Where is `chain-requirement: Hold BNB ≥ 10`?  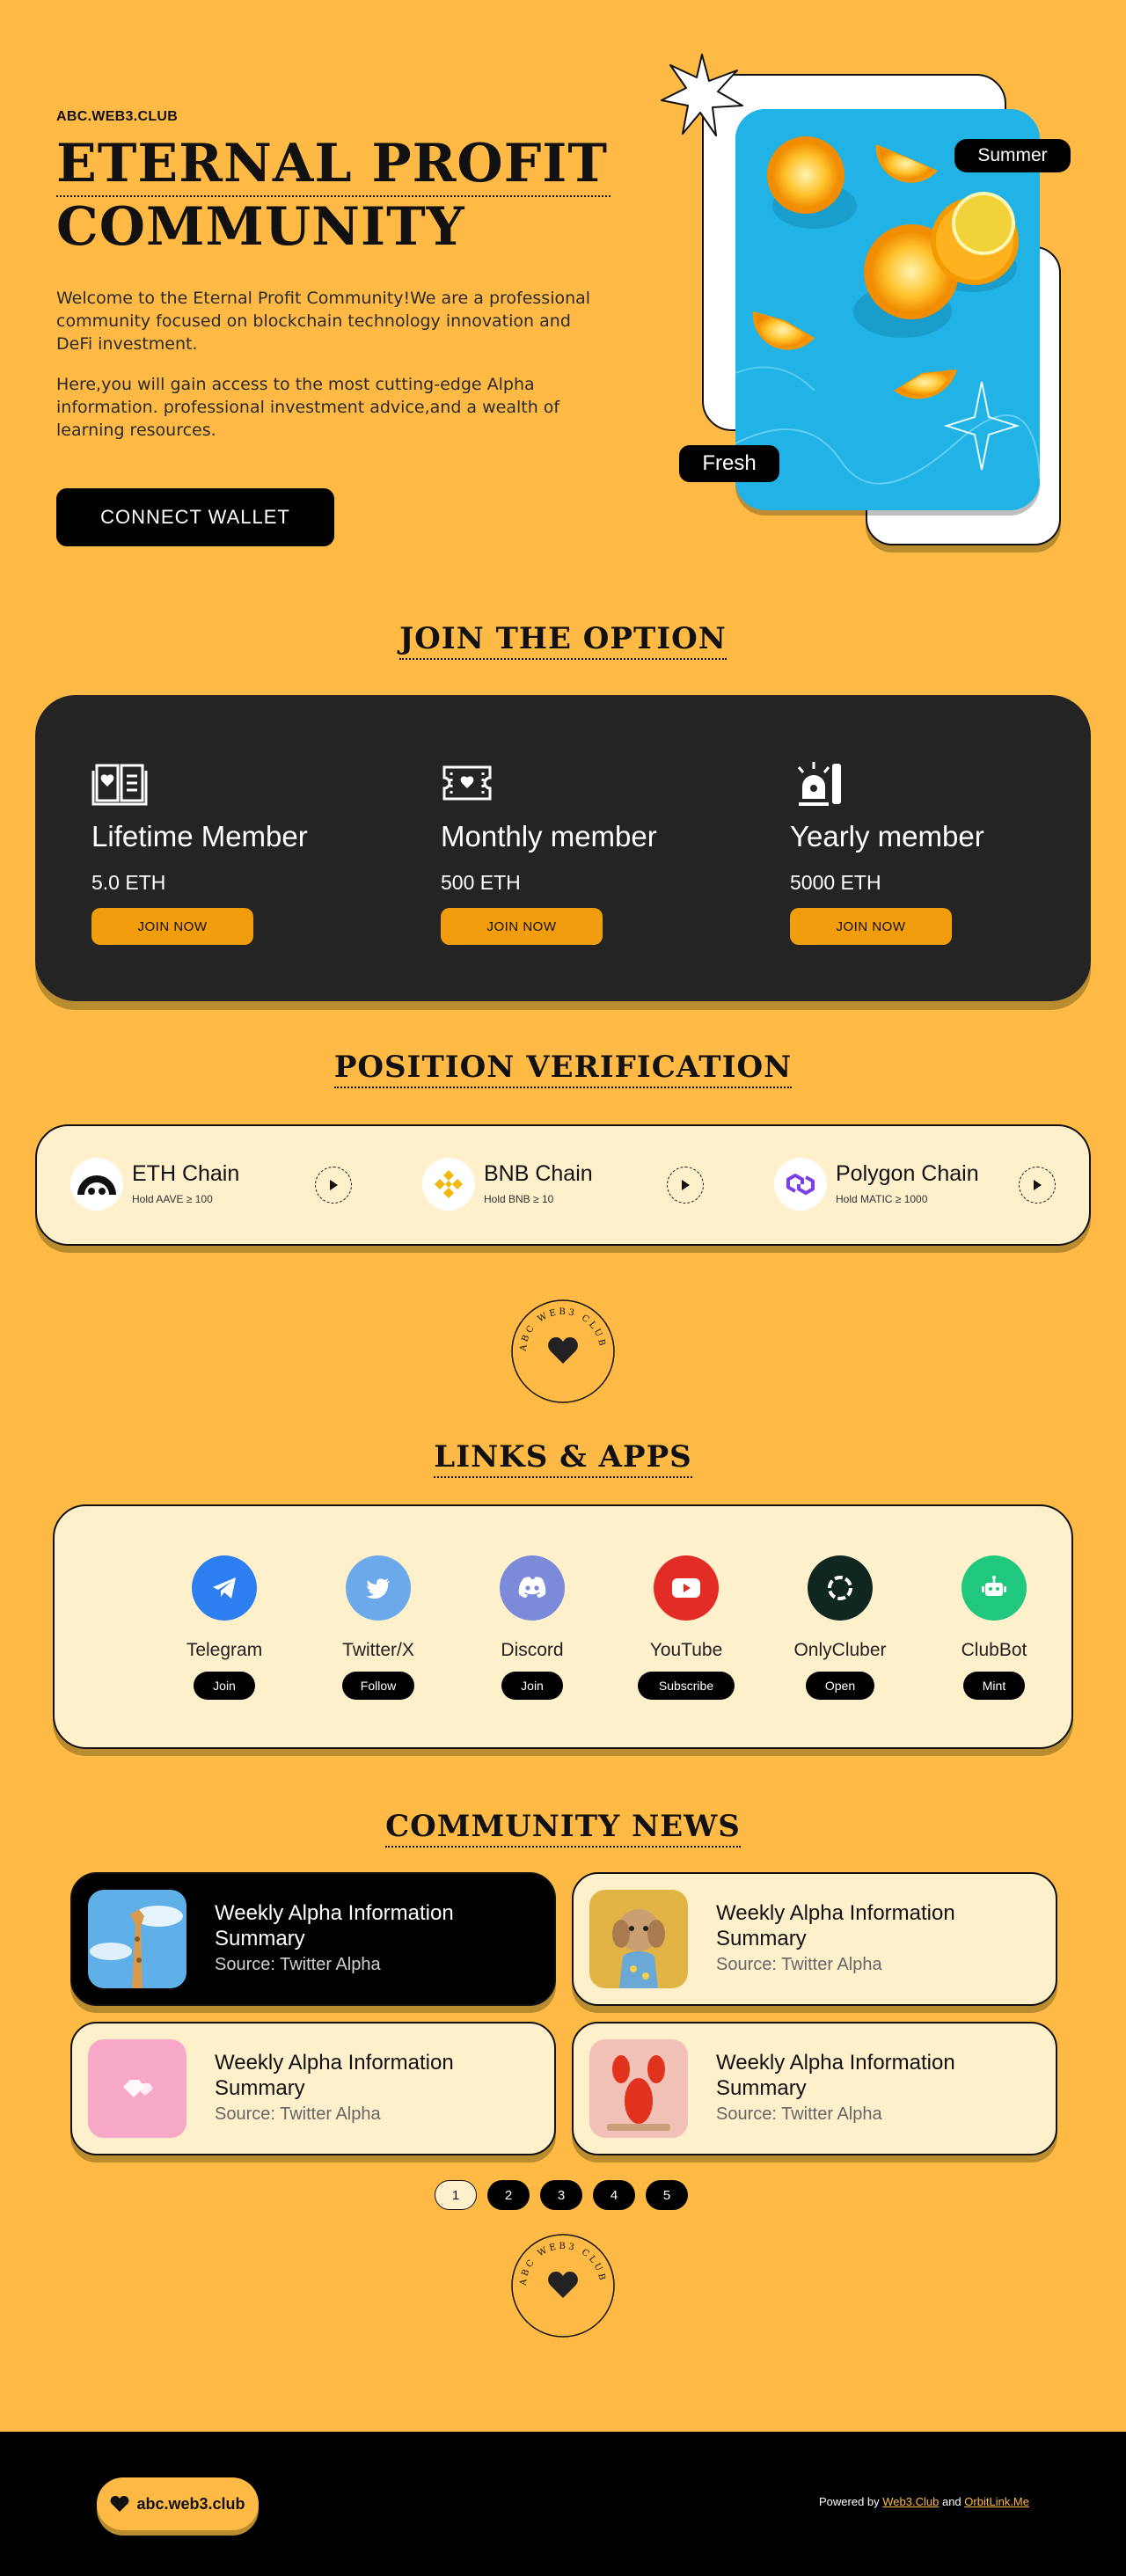
chain-requirement: Hold BNB ≥ 10 is located at coordinates (519, 1199).